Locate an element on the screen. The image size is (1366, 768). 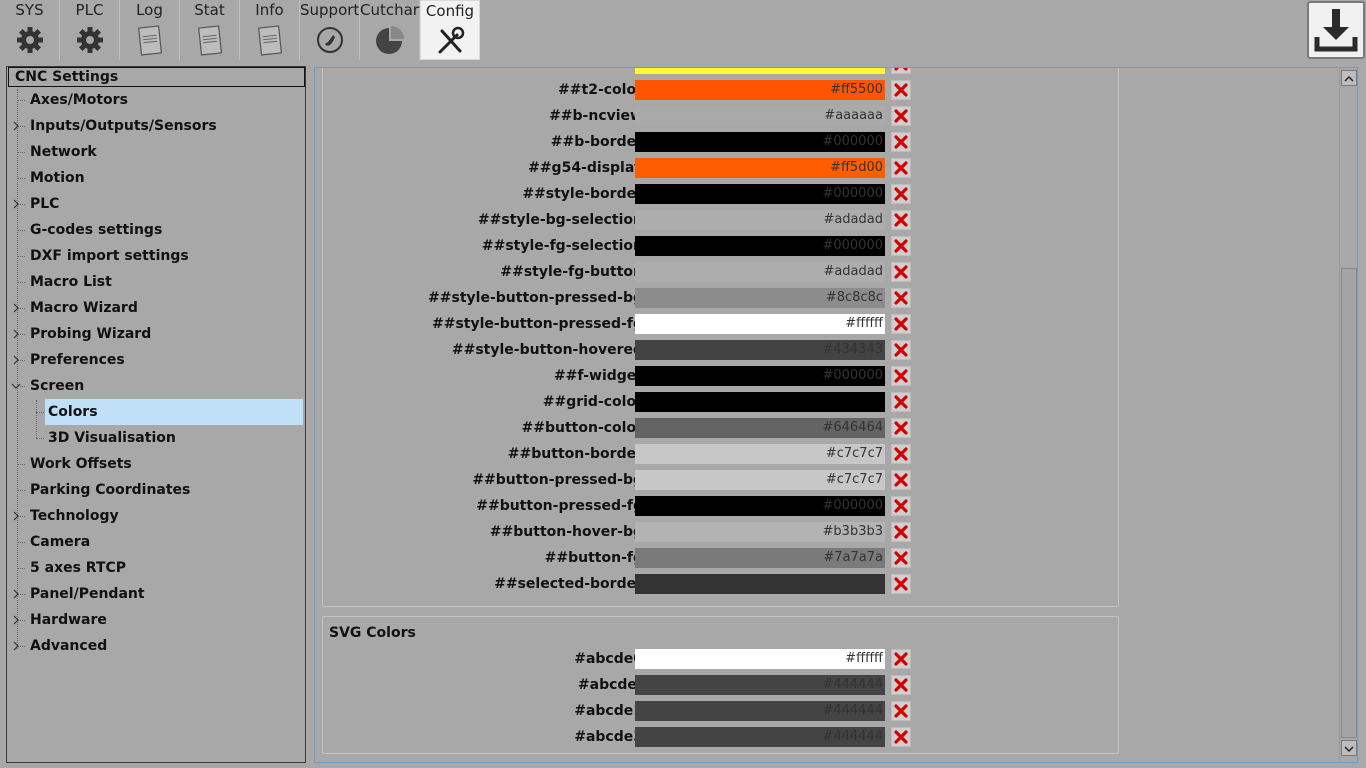
color-swatch-field: #646464 is located at coordinates (760, 428).